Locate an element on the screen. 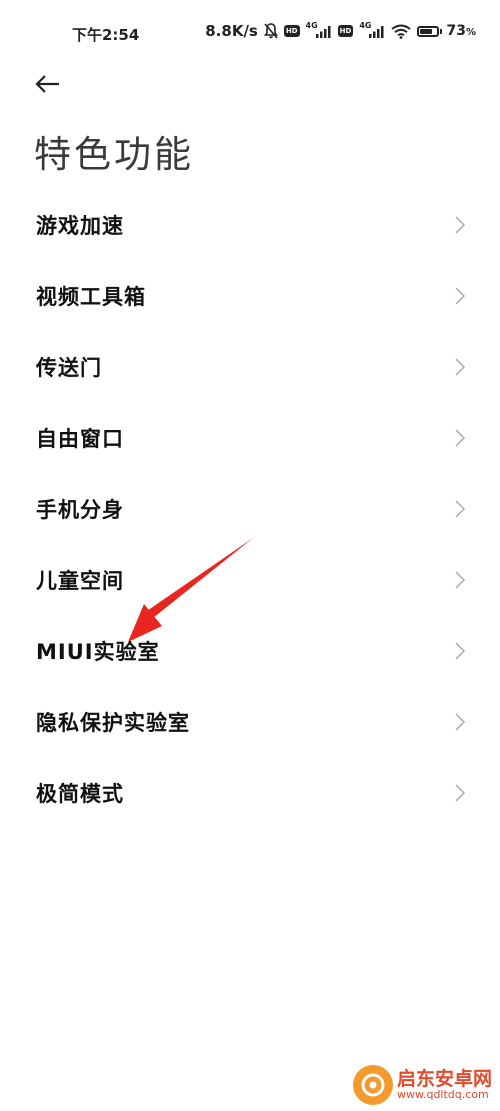 This screenshot has height=1111, width=500. watermark-url: www.qdltdq.com is located at coordinates (442, 1095).